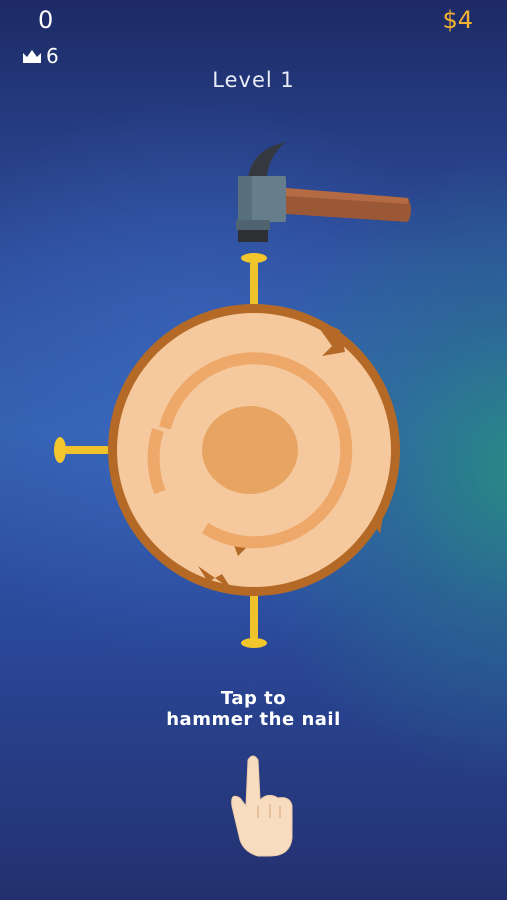 The height and width of the screenshot is (900, 507). Describe the element at coordinates (82, 450) in the screenshot. I see `nail-left` at that location.